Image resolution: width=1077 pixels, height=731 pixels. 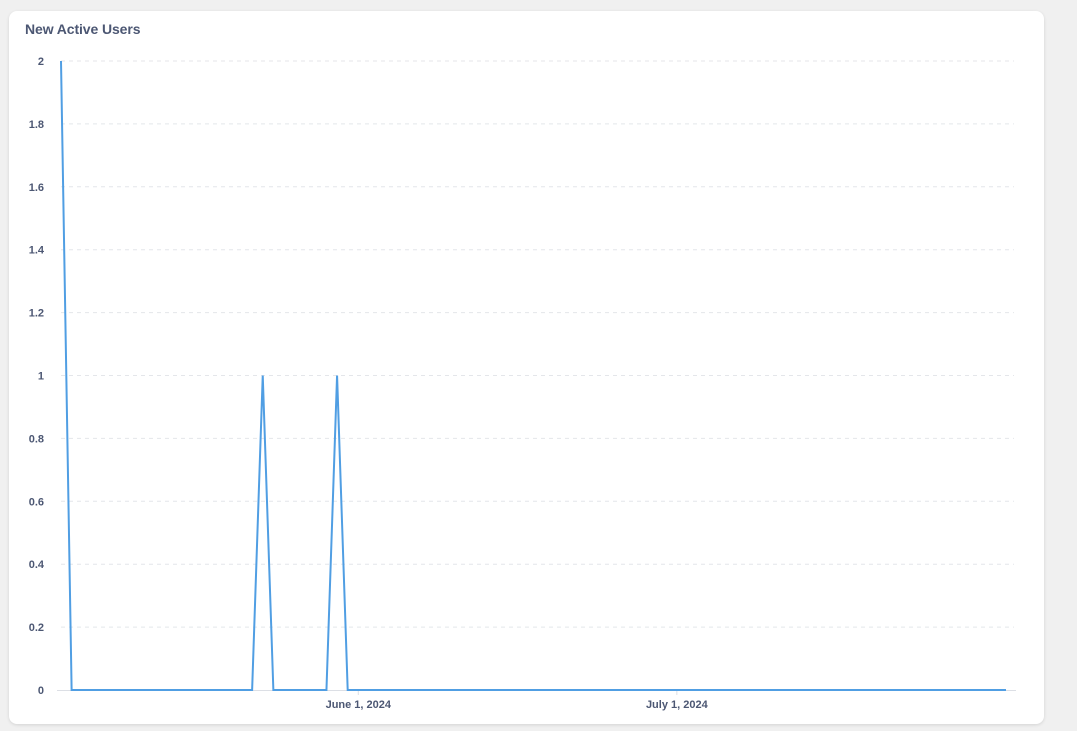 I want to click on y-axis-tick-labels: 0 0.2 0.4 0.6 0.8 1 1.2 1.4 1.6 1.8 2, so click(x=37, y=376).